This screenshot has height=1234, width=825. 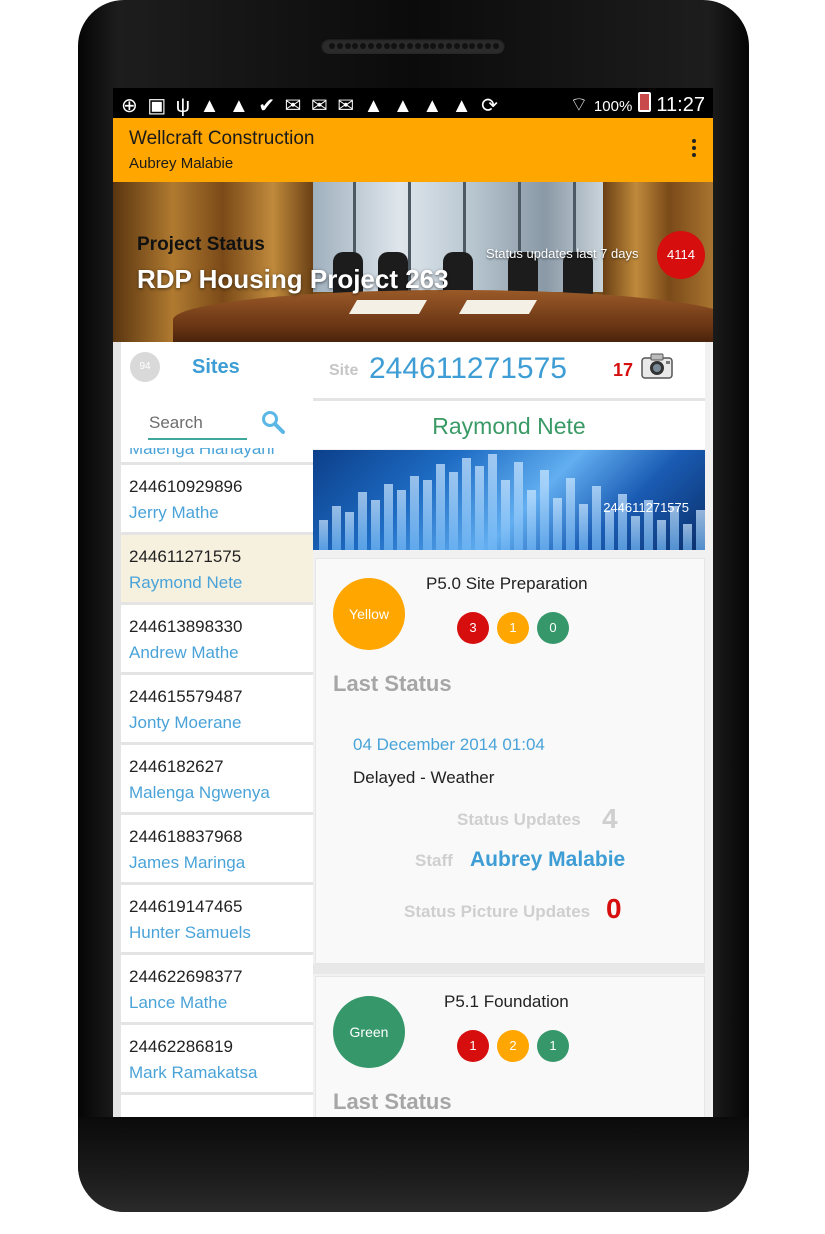 What do you see at coordinates (613, 106) in the screenshot?
I see `battery-percent: 100%` at bounding box center [613, 106].